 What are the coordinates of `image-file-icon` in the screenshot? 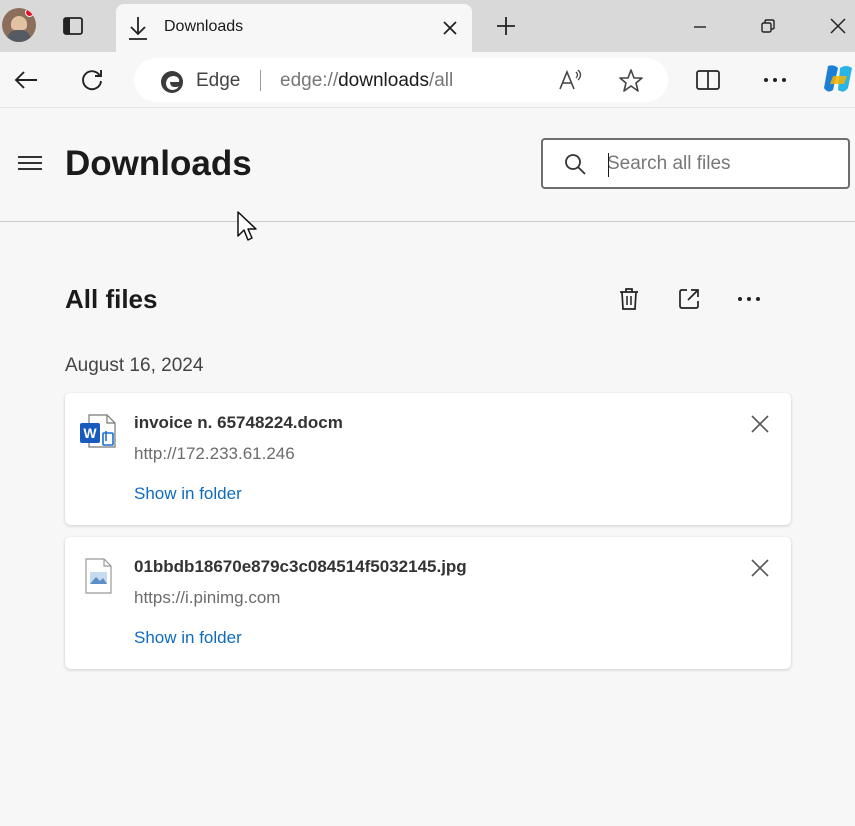 It's located at (98, 576).